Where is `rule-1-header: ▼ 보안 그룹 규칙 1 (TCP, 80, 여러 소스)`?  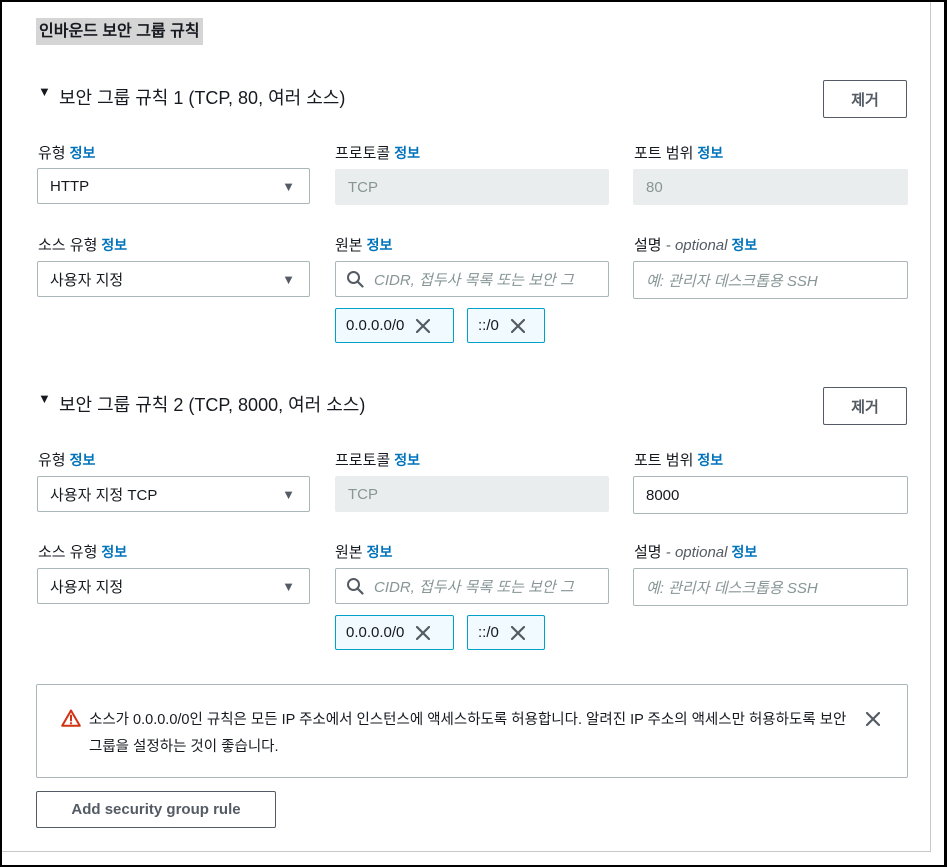 rule-1-header: ▼ 보안 그룹 규칙 1 (TCP, 80, 여러 소스) is located at coordinates (191, 97).